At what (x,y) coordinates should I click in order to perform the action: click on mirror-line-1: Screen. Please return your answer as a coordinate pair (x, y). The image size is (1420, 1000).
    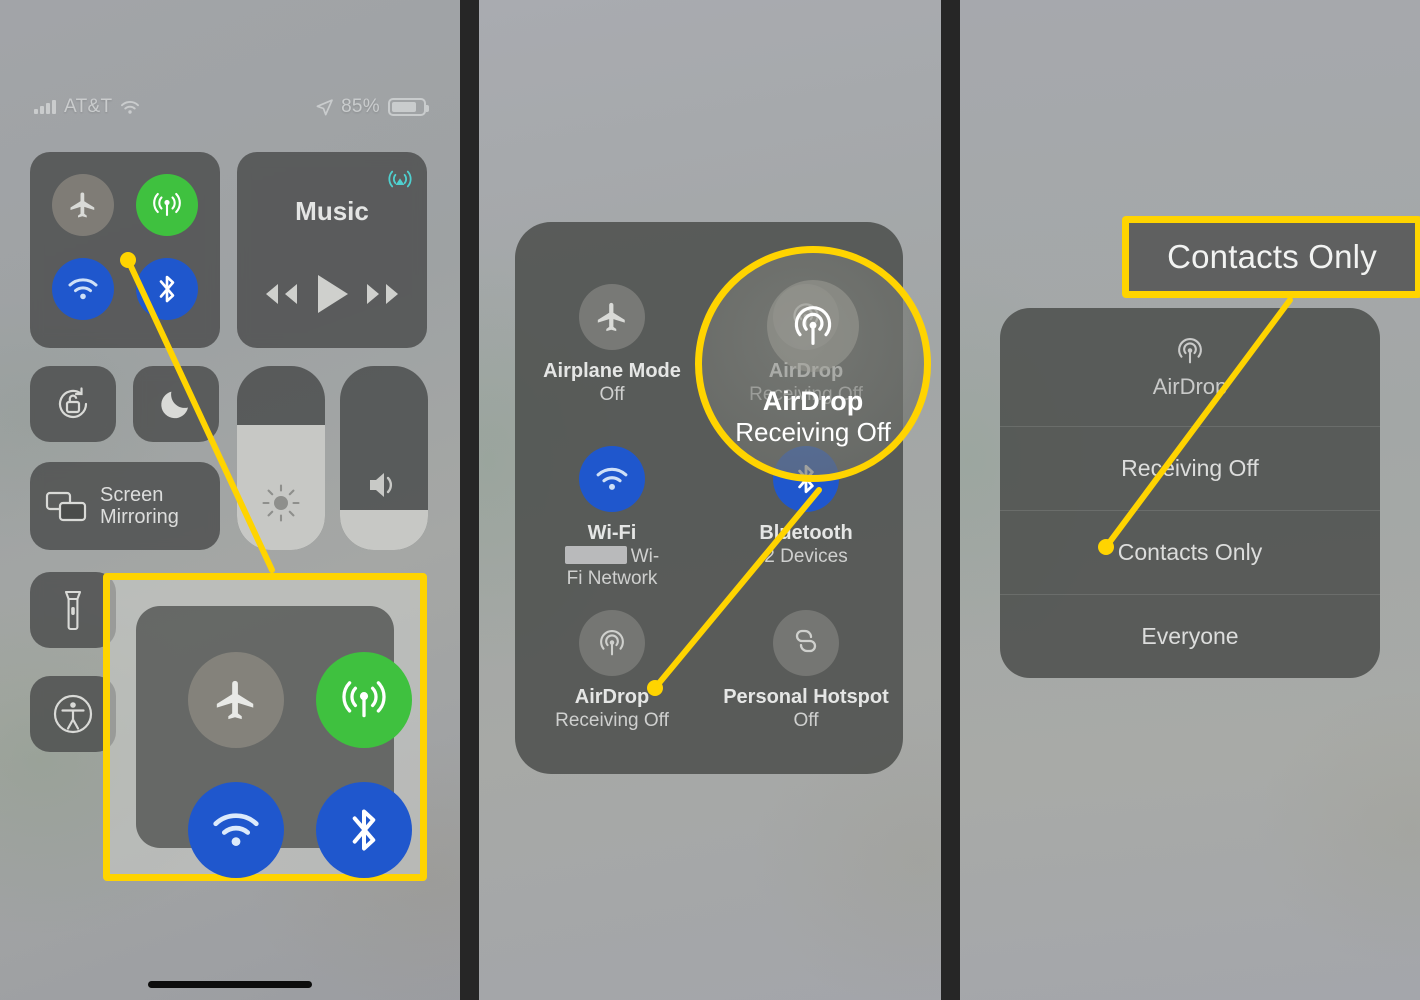
    Looking at the image, I should click on (132, 494).